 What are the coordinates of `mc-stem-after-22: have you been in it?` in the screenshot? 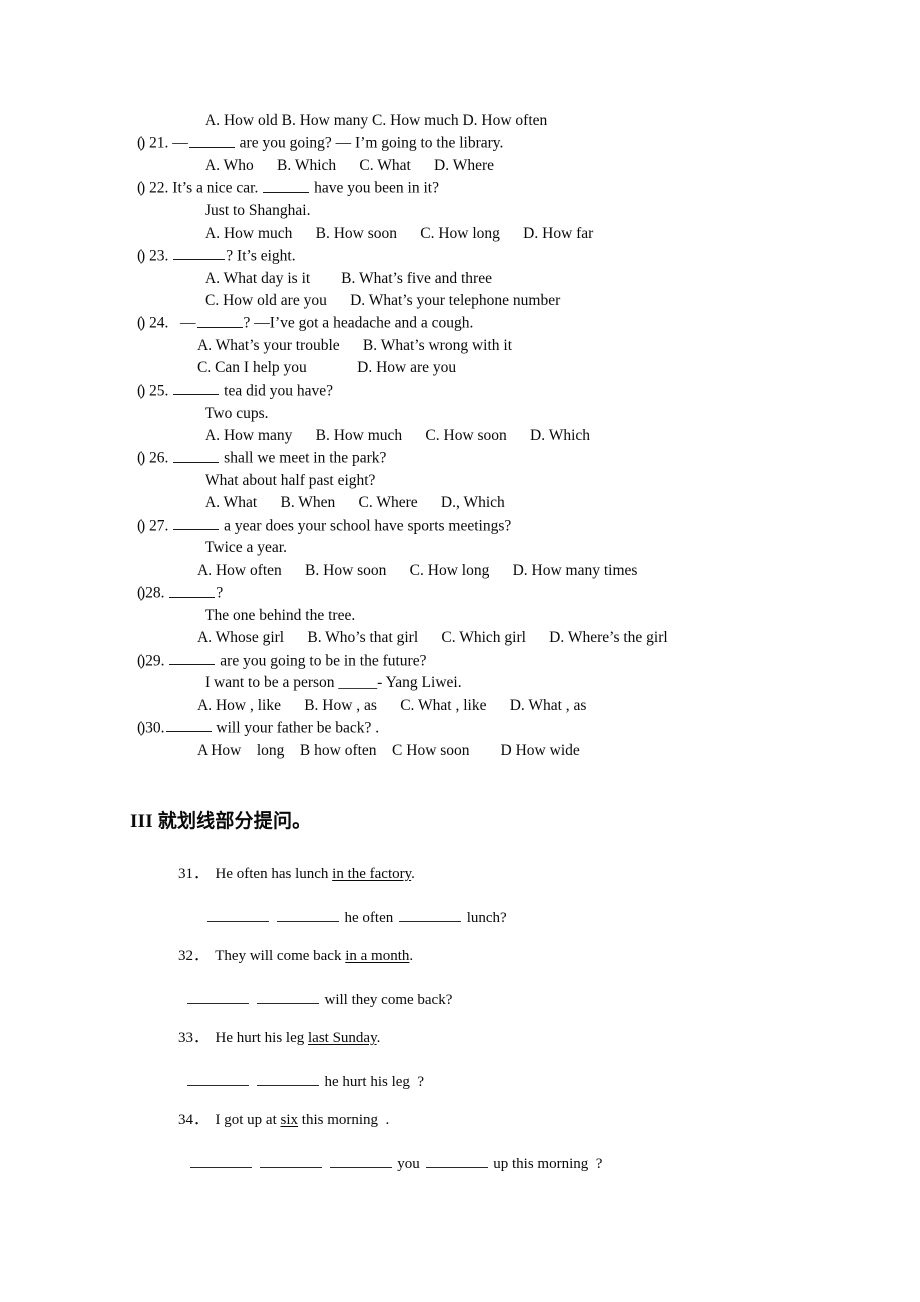 It's located at (374, 188).